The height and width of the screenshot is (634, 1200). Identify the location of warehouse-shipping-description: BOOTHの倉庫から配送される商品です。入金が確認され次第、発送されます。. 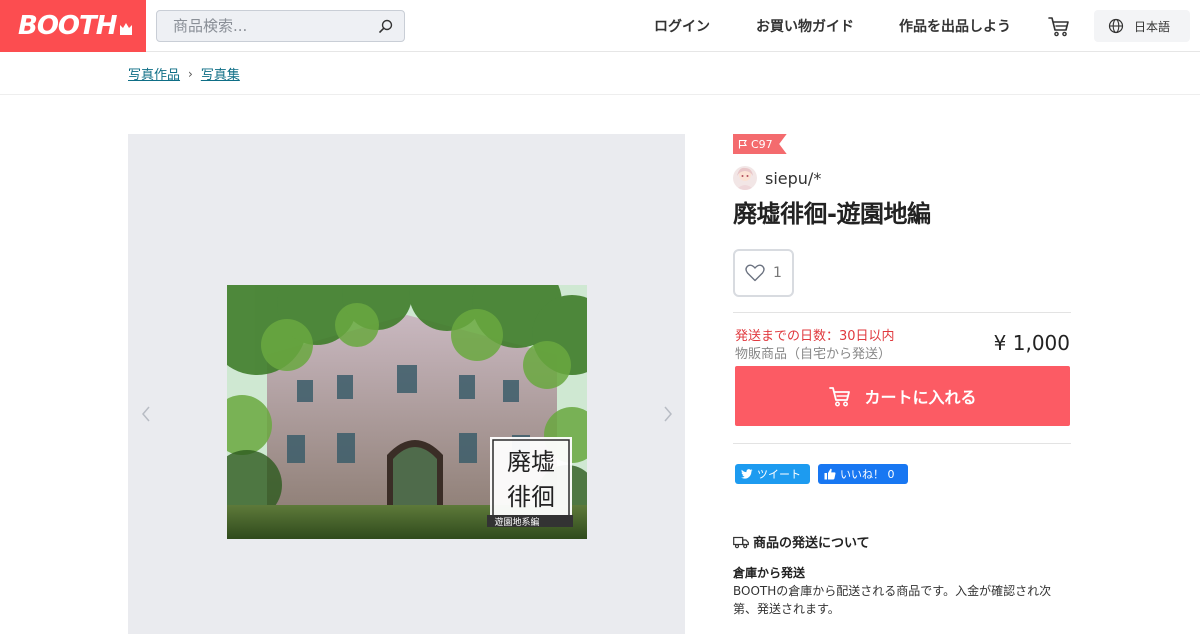
(892, 600).